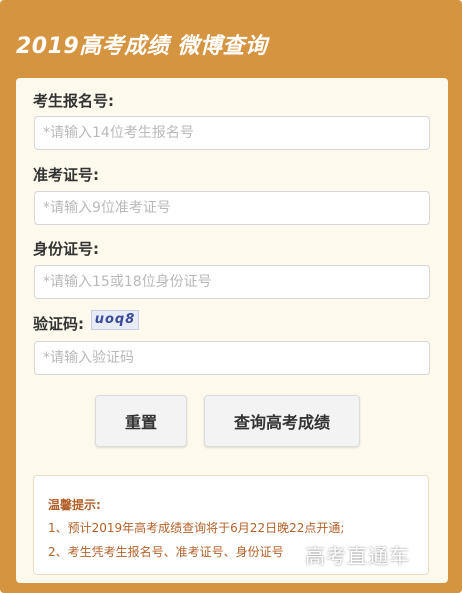 The image size is (462, 593). Describe the element at coordinates (58, 324) in the screenshot. I see `captcha-label: 验证码:` at that location.